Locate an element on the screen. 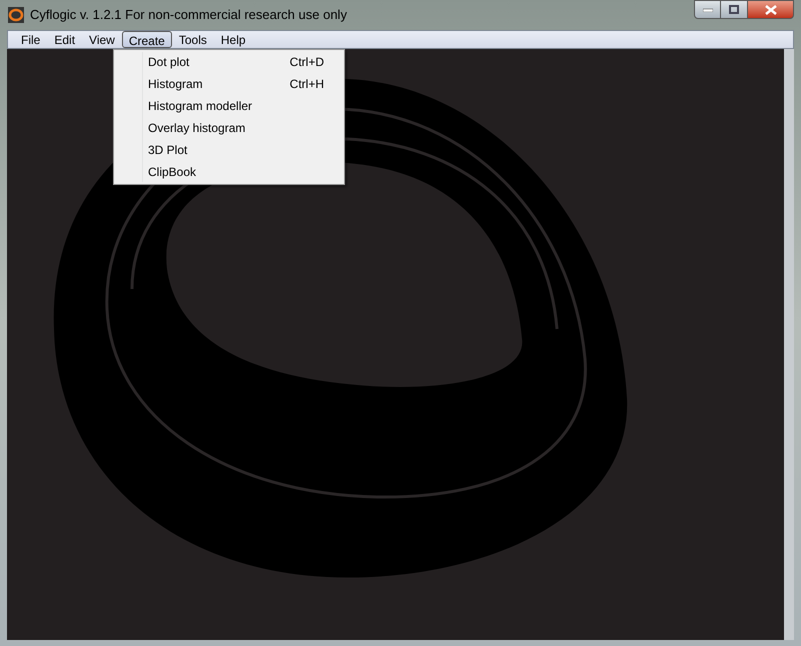 The image size is (801, 646). shortcut-label: Ctrl+H is located at coordinates (307, 84).